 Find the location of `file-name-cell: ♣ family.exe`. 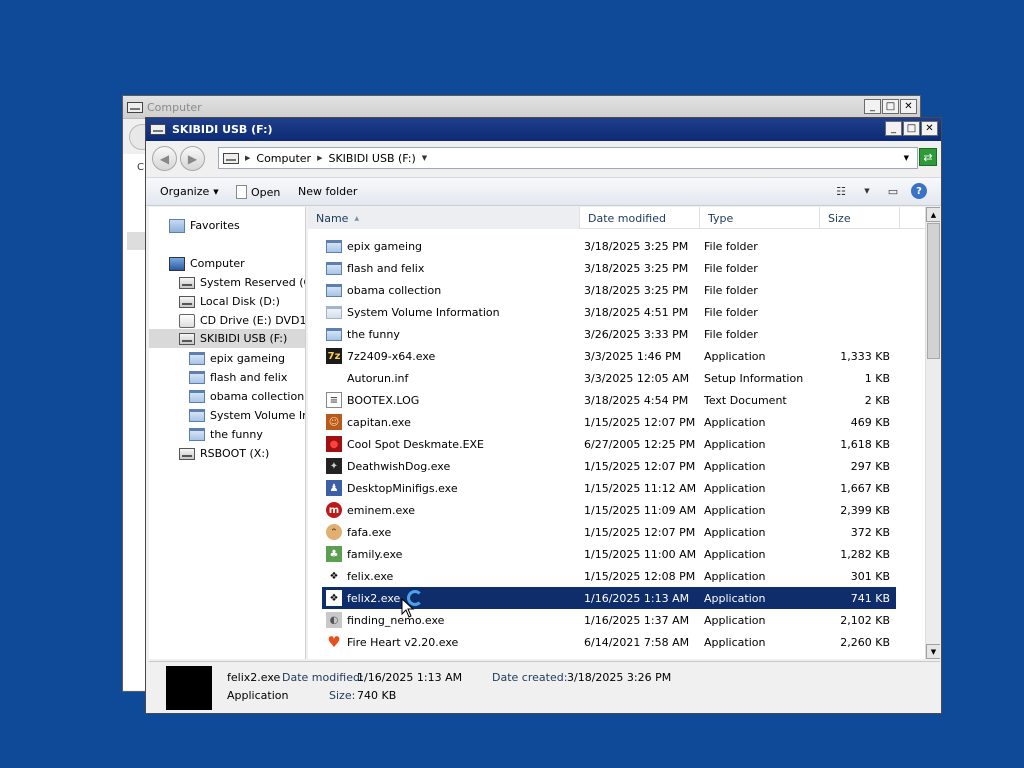

file-name-cell: ♣ family.exe is located at coordinates (364, 554).